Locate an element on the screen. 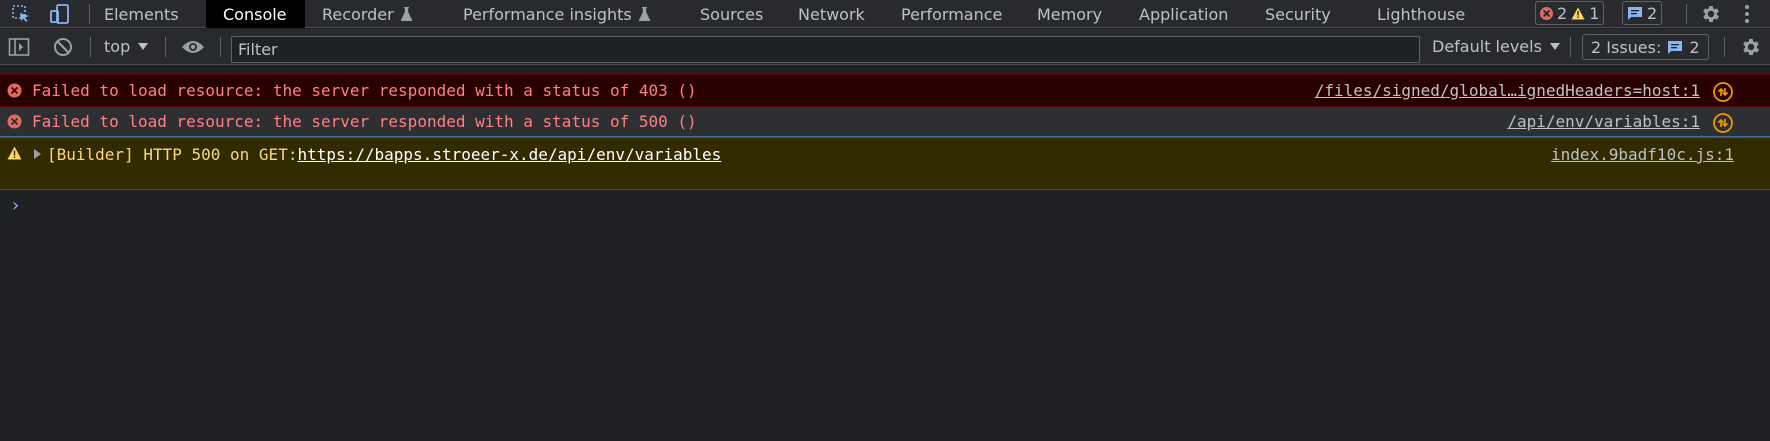 The height and width of the screenshot is (441, 1770). tab-label: Memory is located at coordinates (1070, 14).